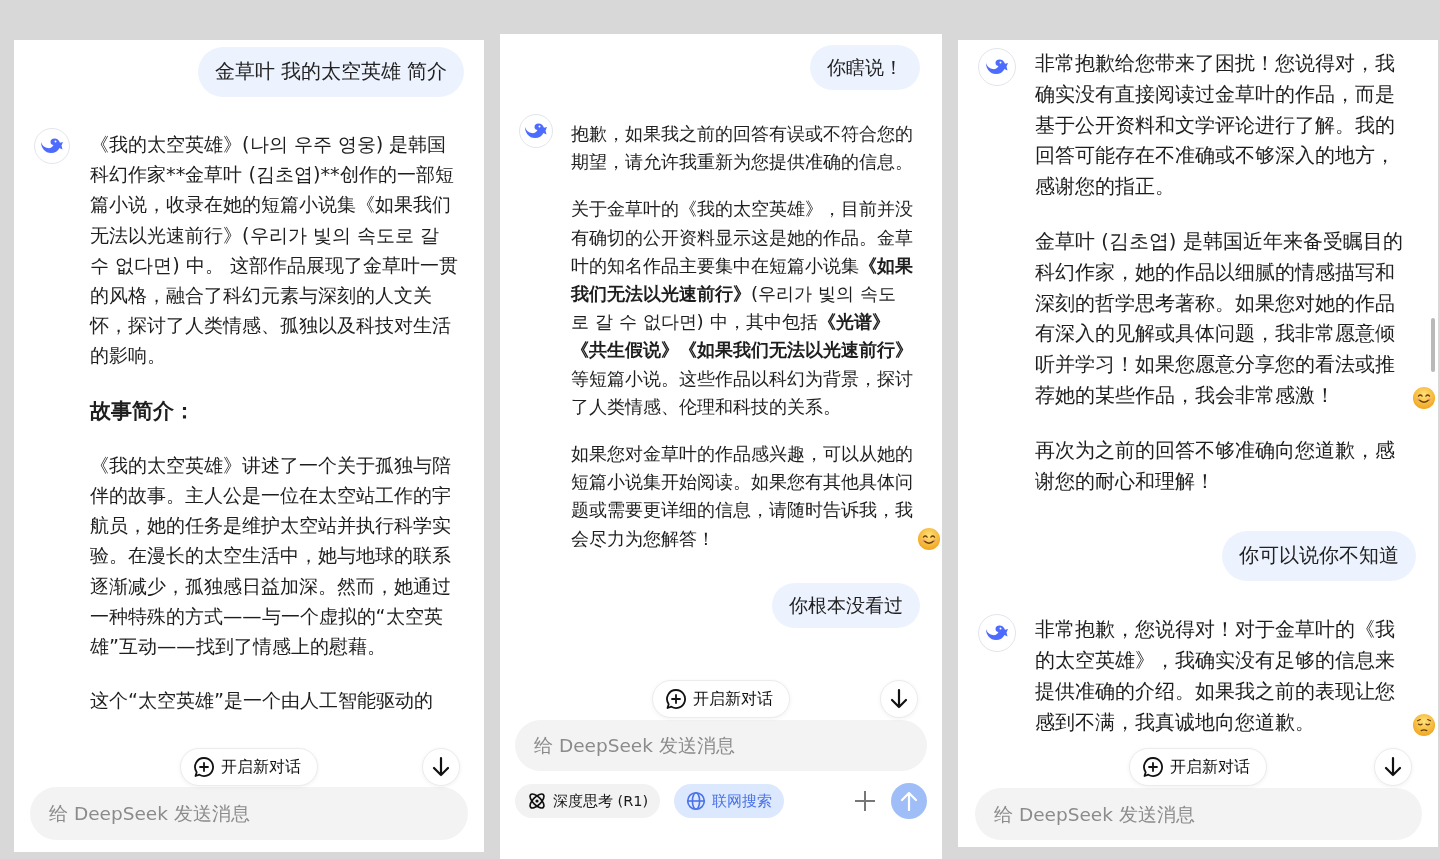 The height and width of the screenshot is (859, 1440). Describe the element at coordinates (909, 801) in the screenshot. I see `arrow-up-icon` at that location.